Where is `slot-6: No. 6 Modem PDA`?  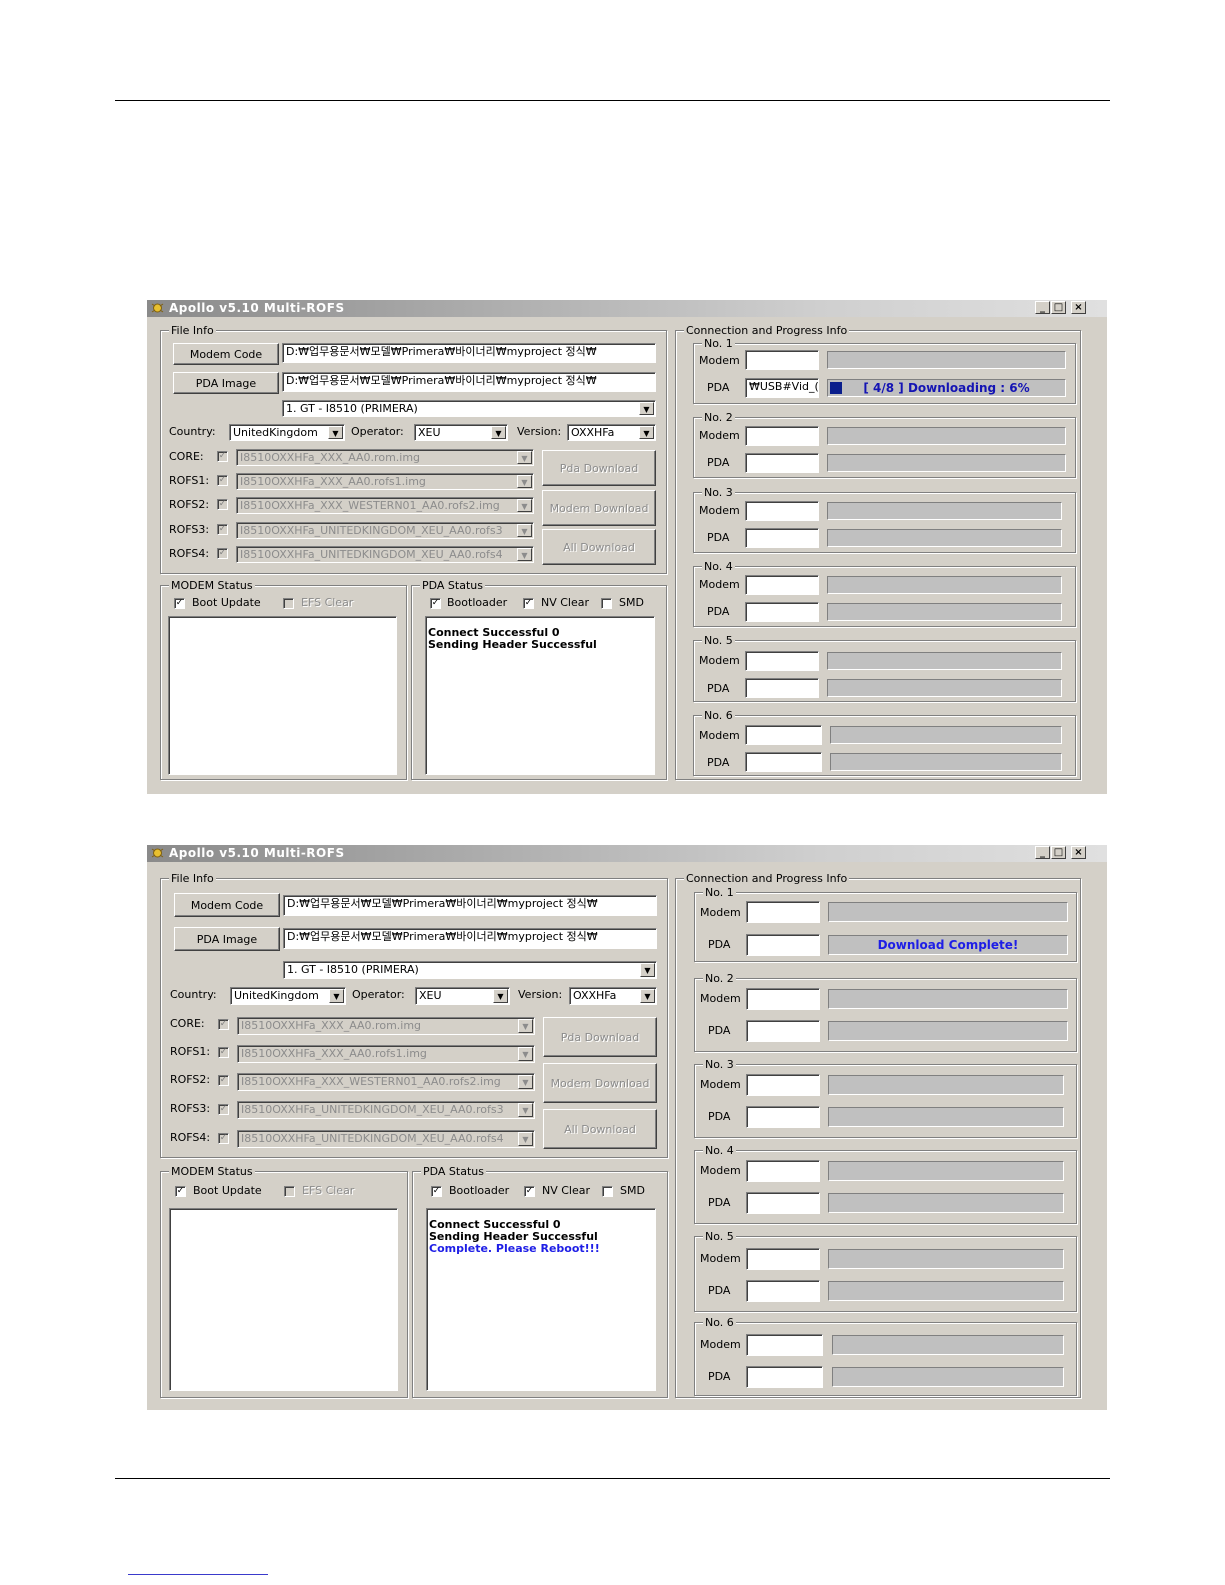 slot-6: No. 6 Modem PDA is located at coordinates (884, 742).